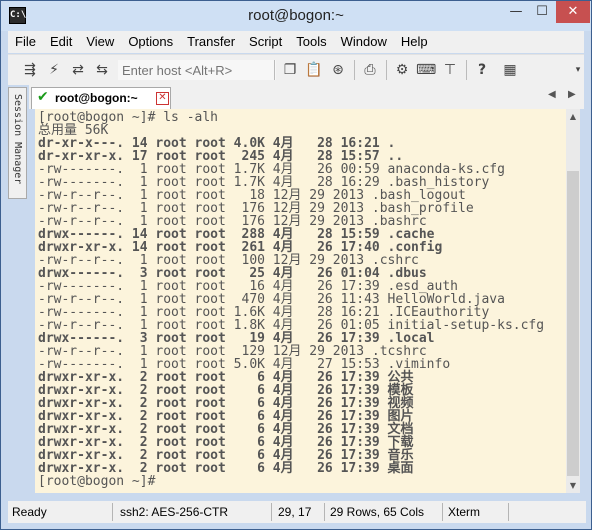 The image size is (592, 530). What do you see at coordinates (573, 323) in the screenshot?
I see `scroll-thumb` at bounding box center [573, 323].